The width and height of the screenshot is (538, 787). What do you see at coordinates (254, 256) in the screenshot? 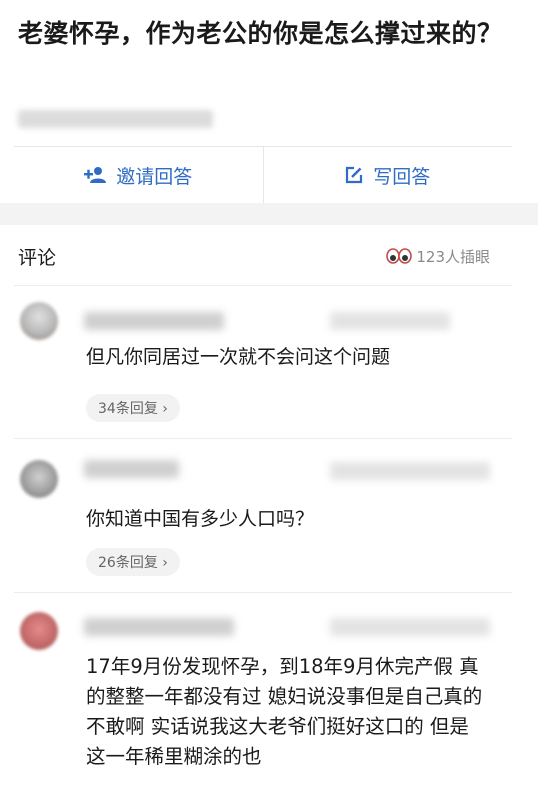
I see `comments-header: 评论 123人插眼` at bounding box center [254, 256].